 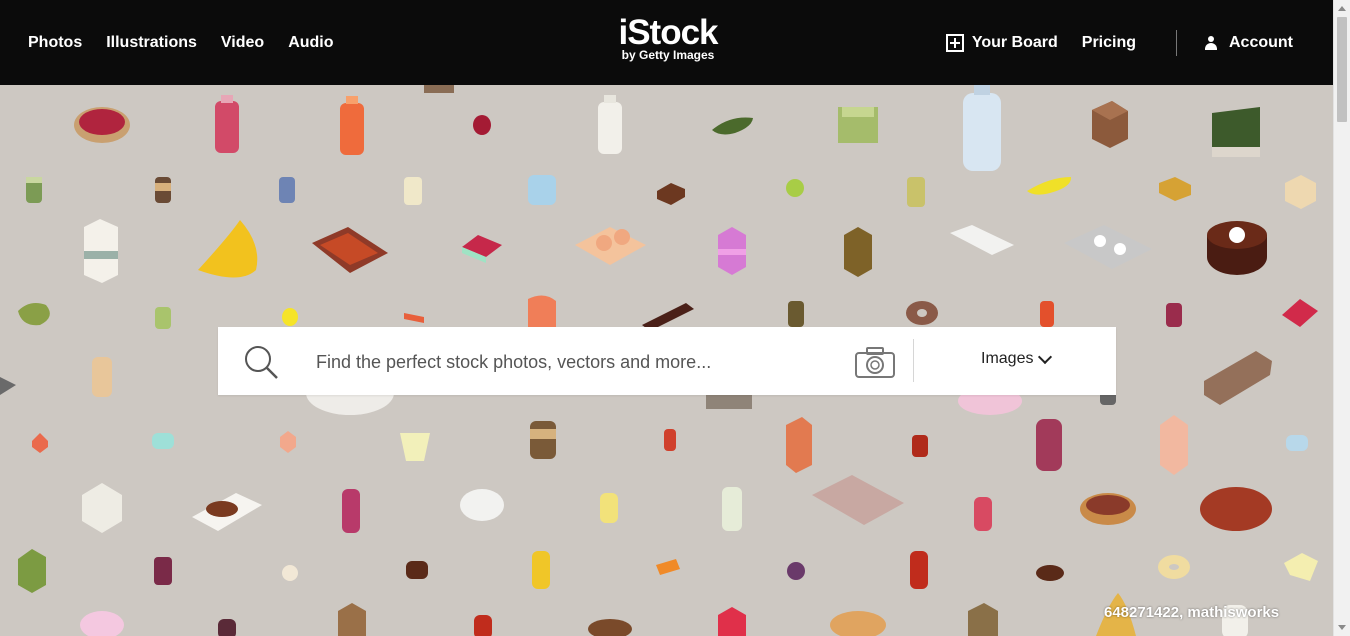 I want to click on search-icon, so click(x=261, y=362).